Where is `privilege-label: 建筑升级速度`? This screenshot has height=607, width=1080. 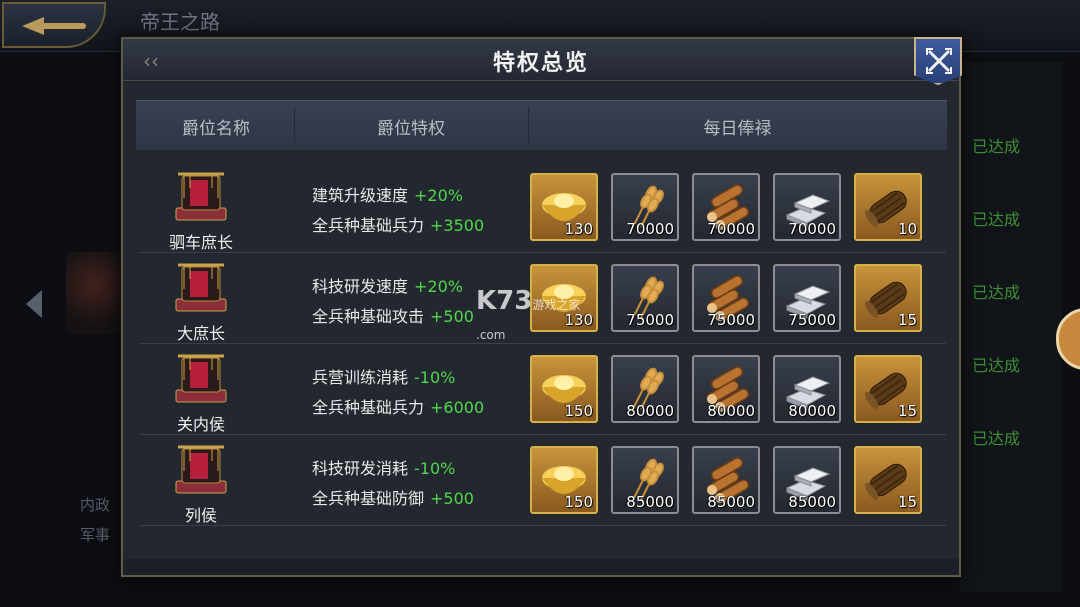 privilege-label: 建筑升级速度 is located at coordinates (360, 195).